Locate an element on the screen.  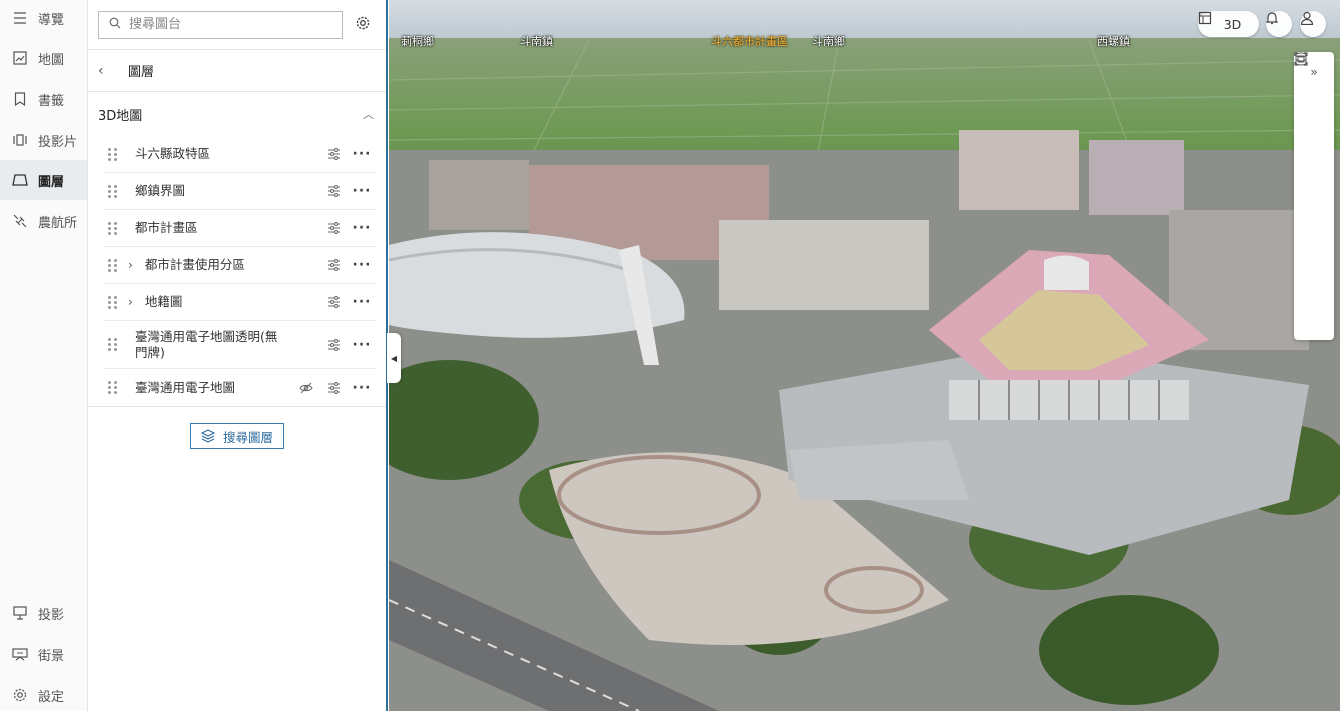
nav-item-settings: 設定 is located at coordinates (43, 693).